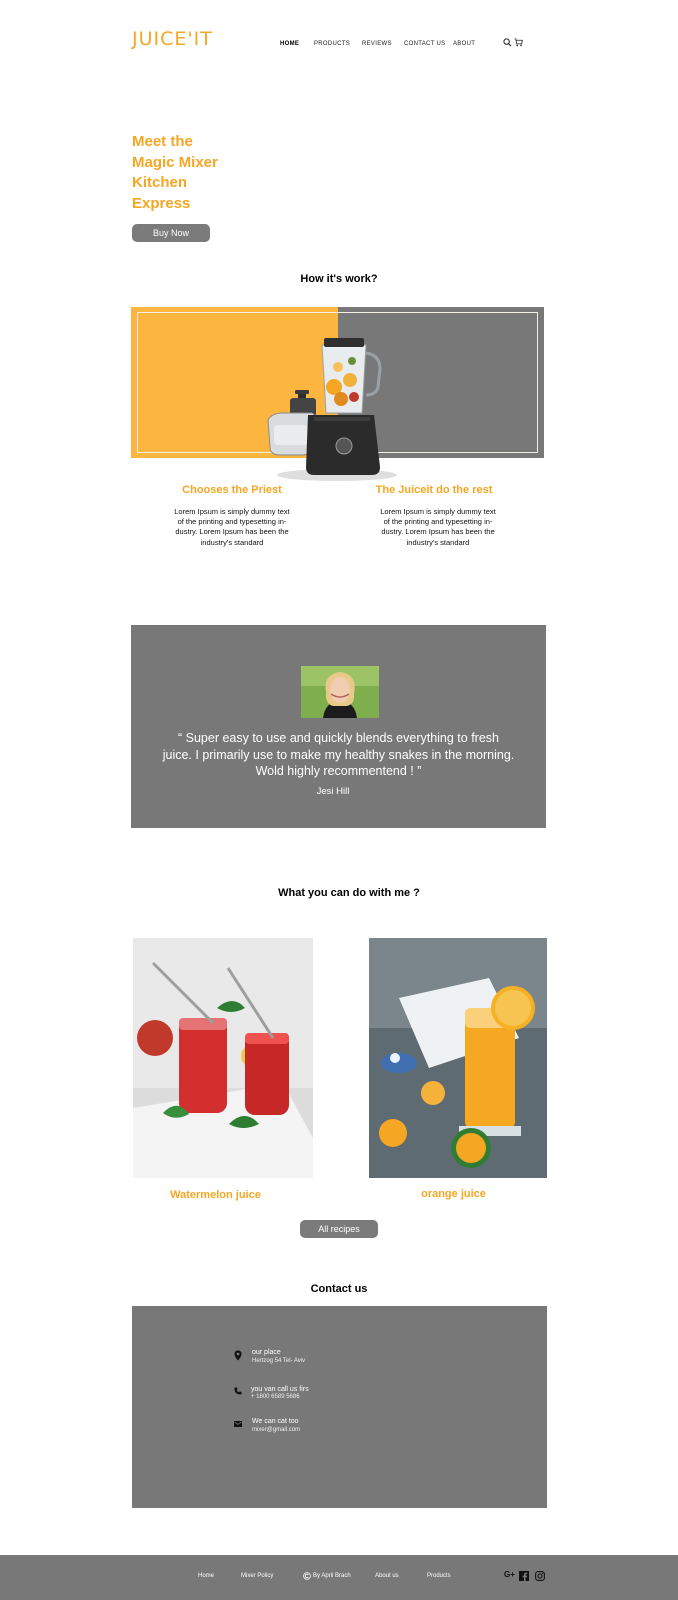 Image resolution: width=678 pixels, height=1600 pixels. What do you see at coordinates (518, 42) in the screenshot?
I see `cart-icon` at bounding box center [518, 42].